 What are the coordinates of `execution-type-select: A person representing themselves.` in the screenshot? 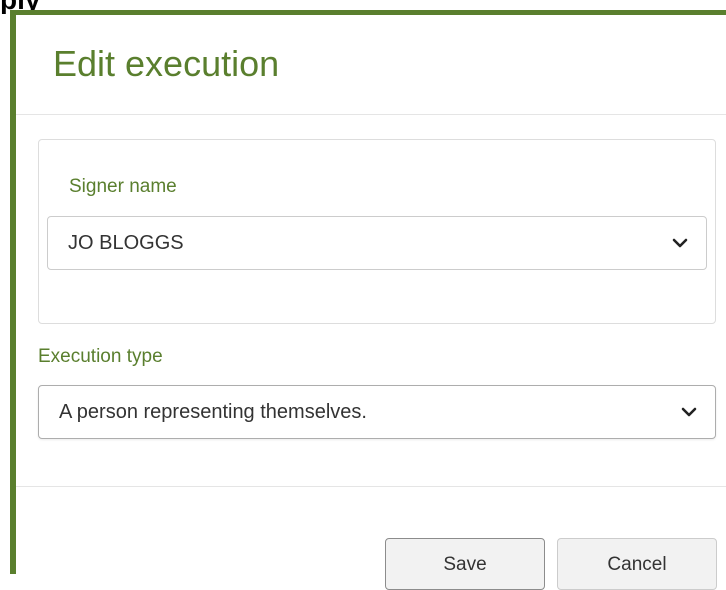 It's located at (377, 412).